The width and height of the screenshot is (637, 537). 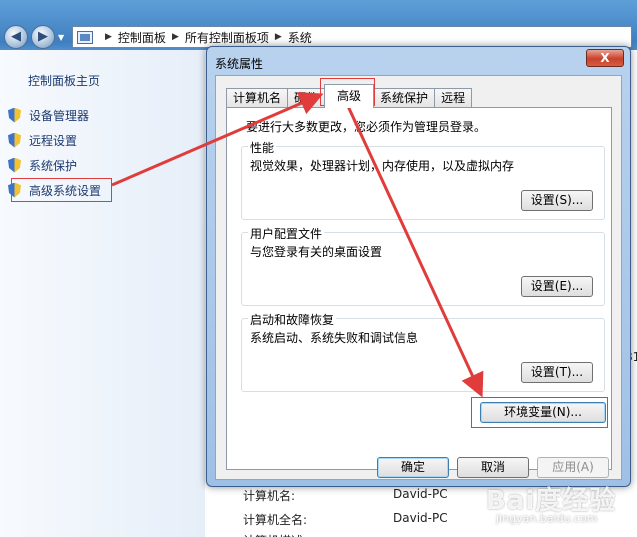 I want to click on tab-advanced: 高级, so click(x=349, y=96).